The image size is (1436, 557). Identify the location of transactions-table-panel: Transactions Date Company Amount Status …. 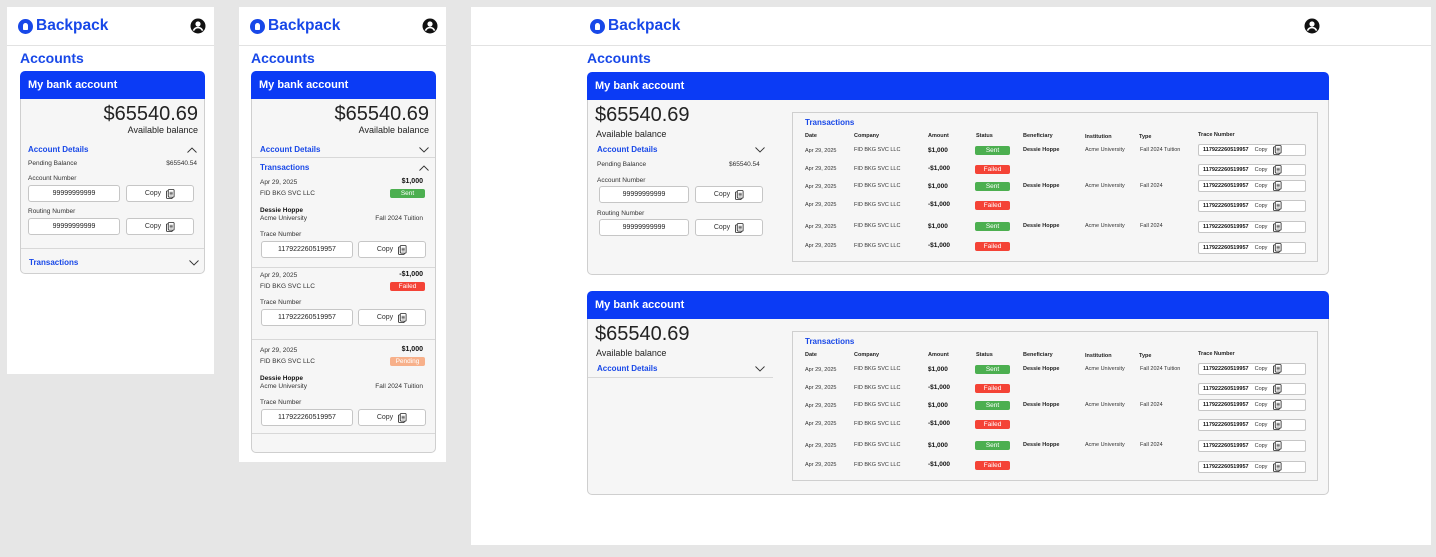
(1055, 187).